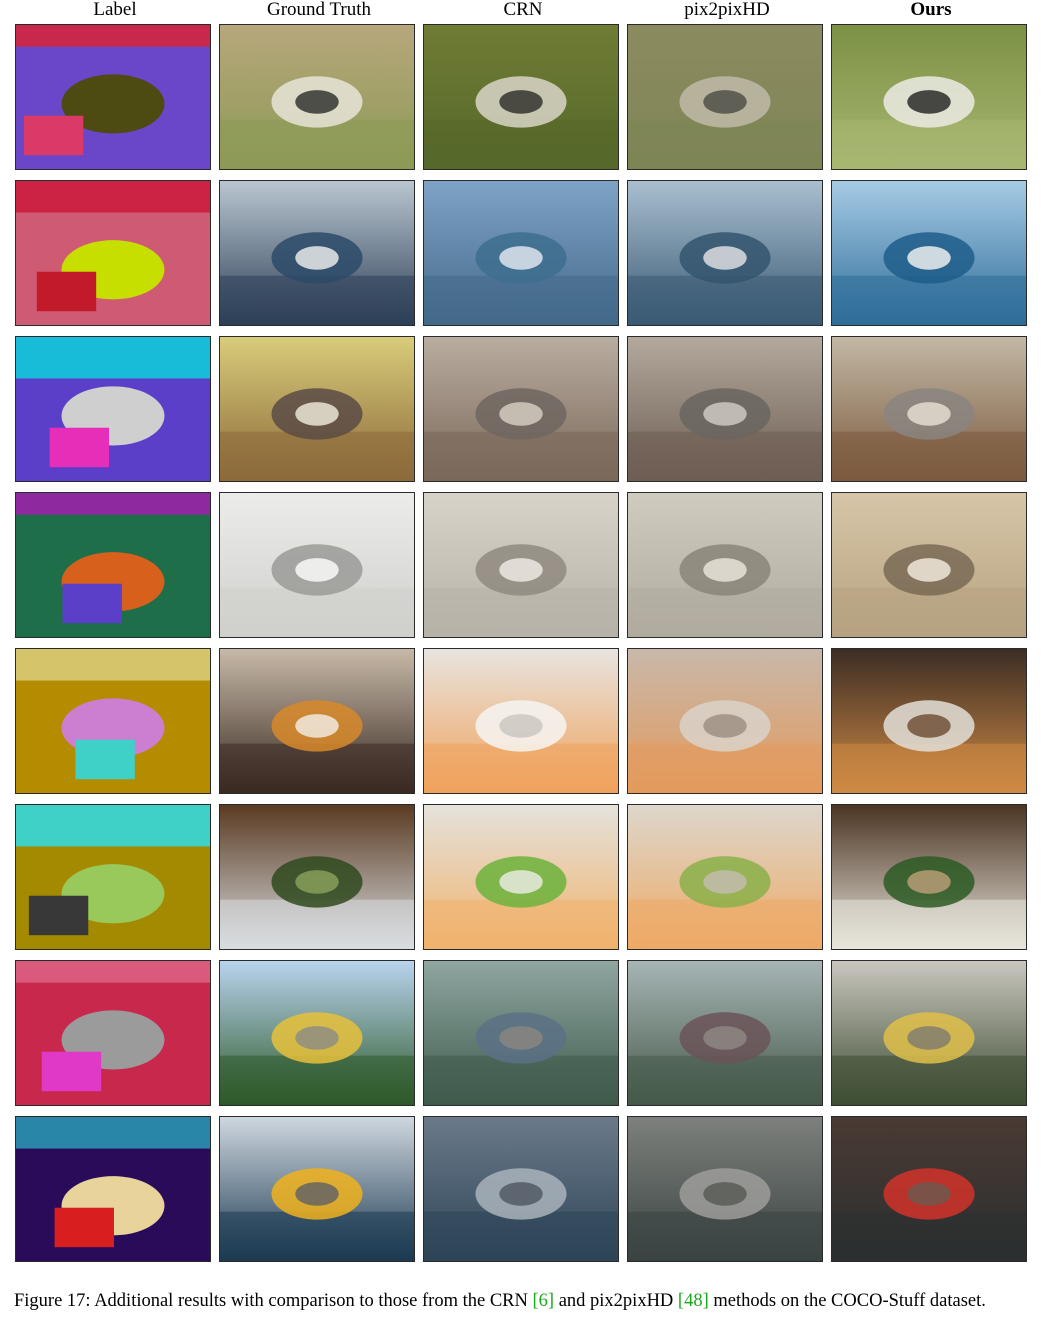  I want to click on image-pizza-and-beer-pix2pixhd, so click(725, 721).